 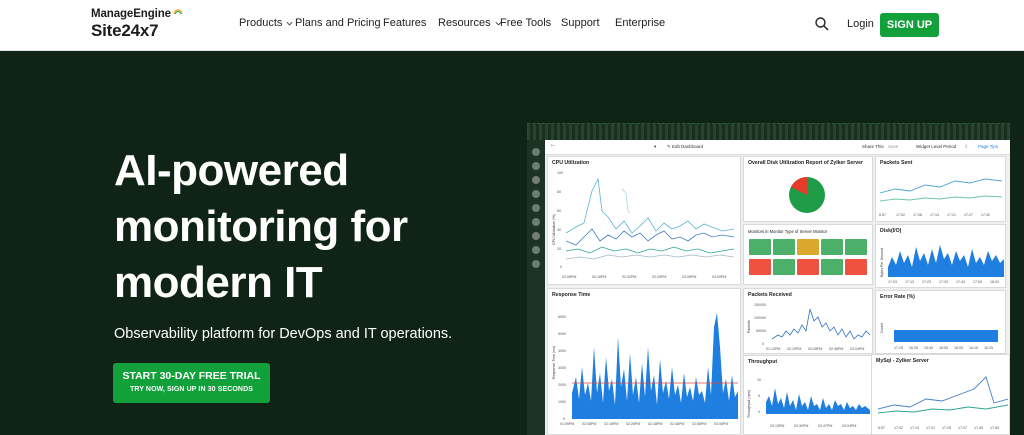 I want to click on logo-arc-icon, so click(x=178, y=12).